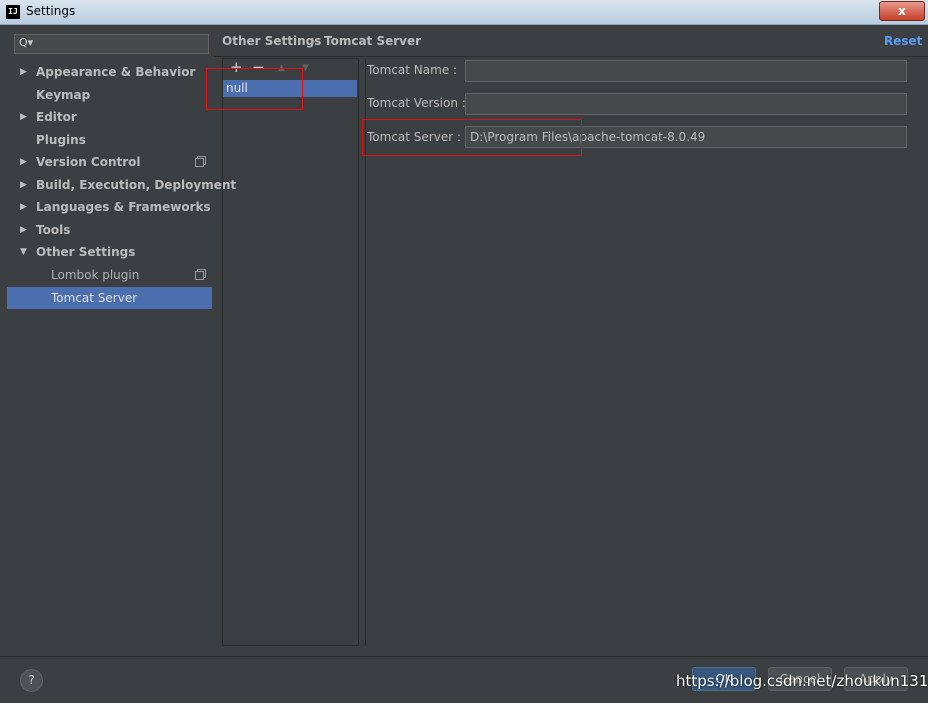 The image size is (928, 703). Describe the element at coordinates (88, 162) in the screenshot. I see `tree-item-label: Version Control` at that location.